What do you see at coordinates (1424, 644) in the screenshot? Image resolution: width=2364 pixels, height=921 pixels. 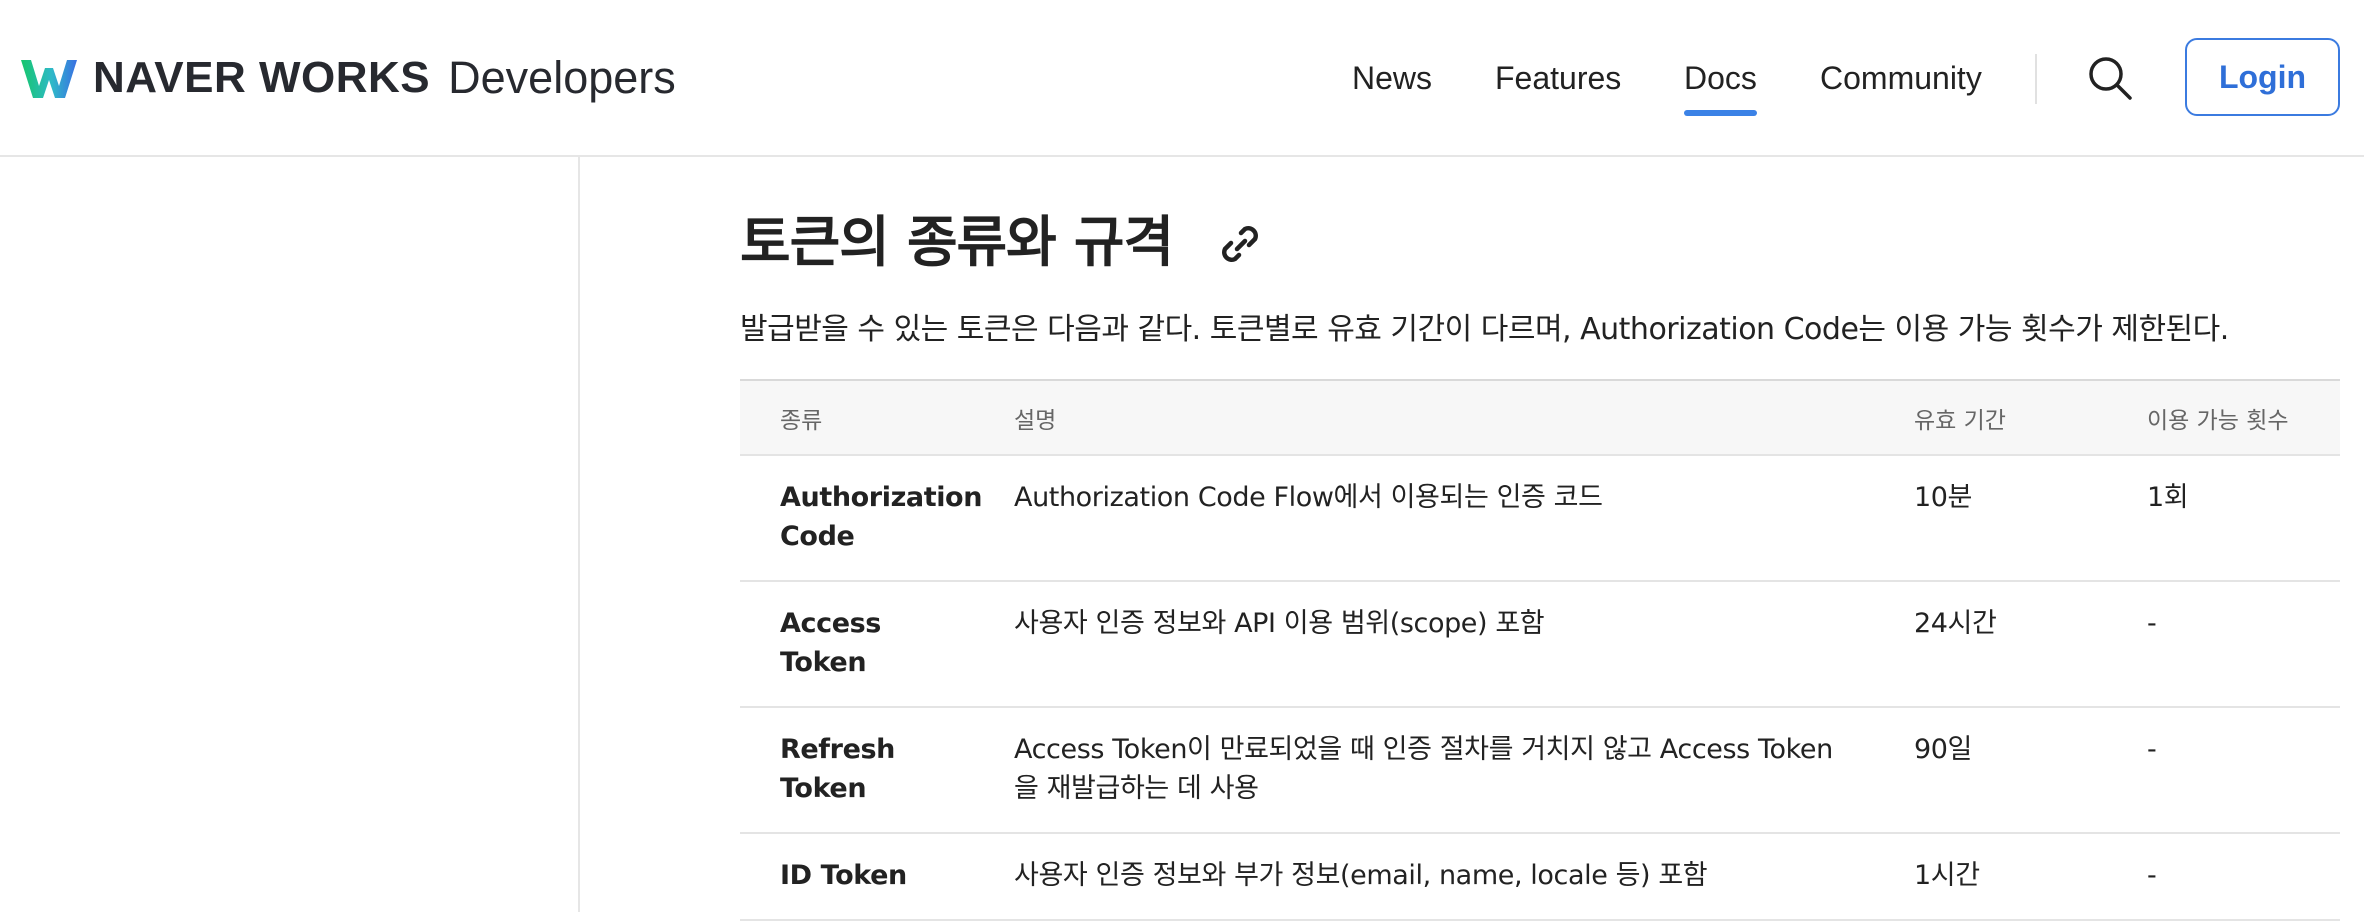 I see `token-description-cell: 사용자 인증 정보와 API 이용 범위(scope) 포함` at bounding box center [1424, 644].